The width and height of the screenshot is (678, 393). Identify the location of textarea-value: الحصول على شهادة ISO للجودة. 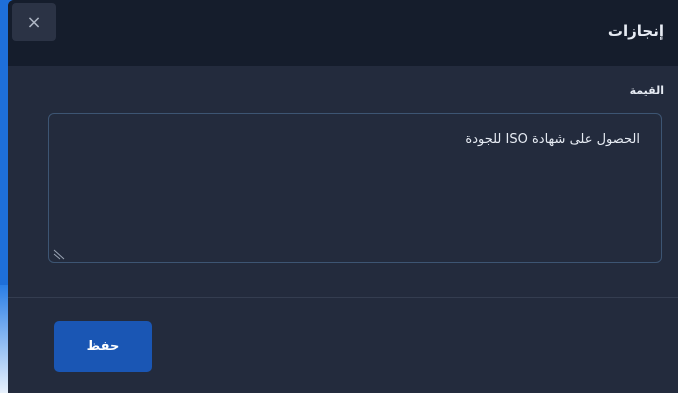
(552, 139).